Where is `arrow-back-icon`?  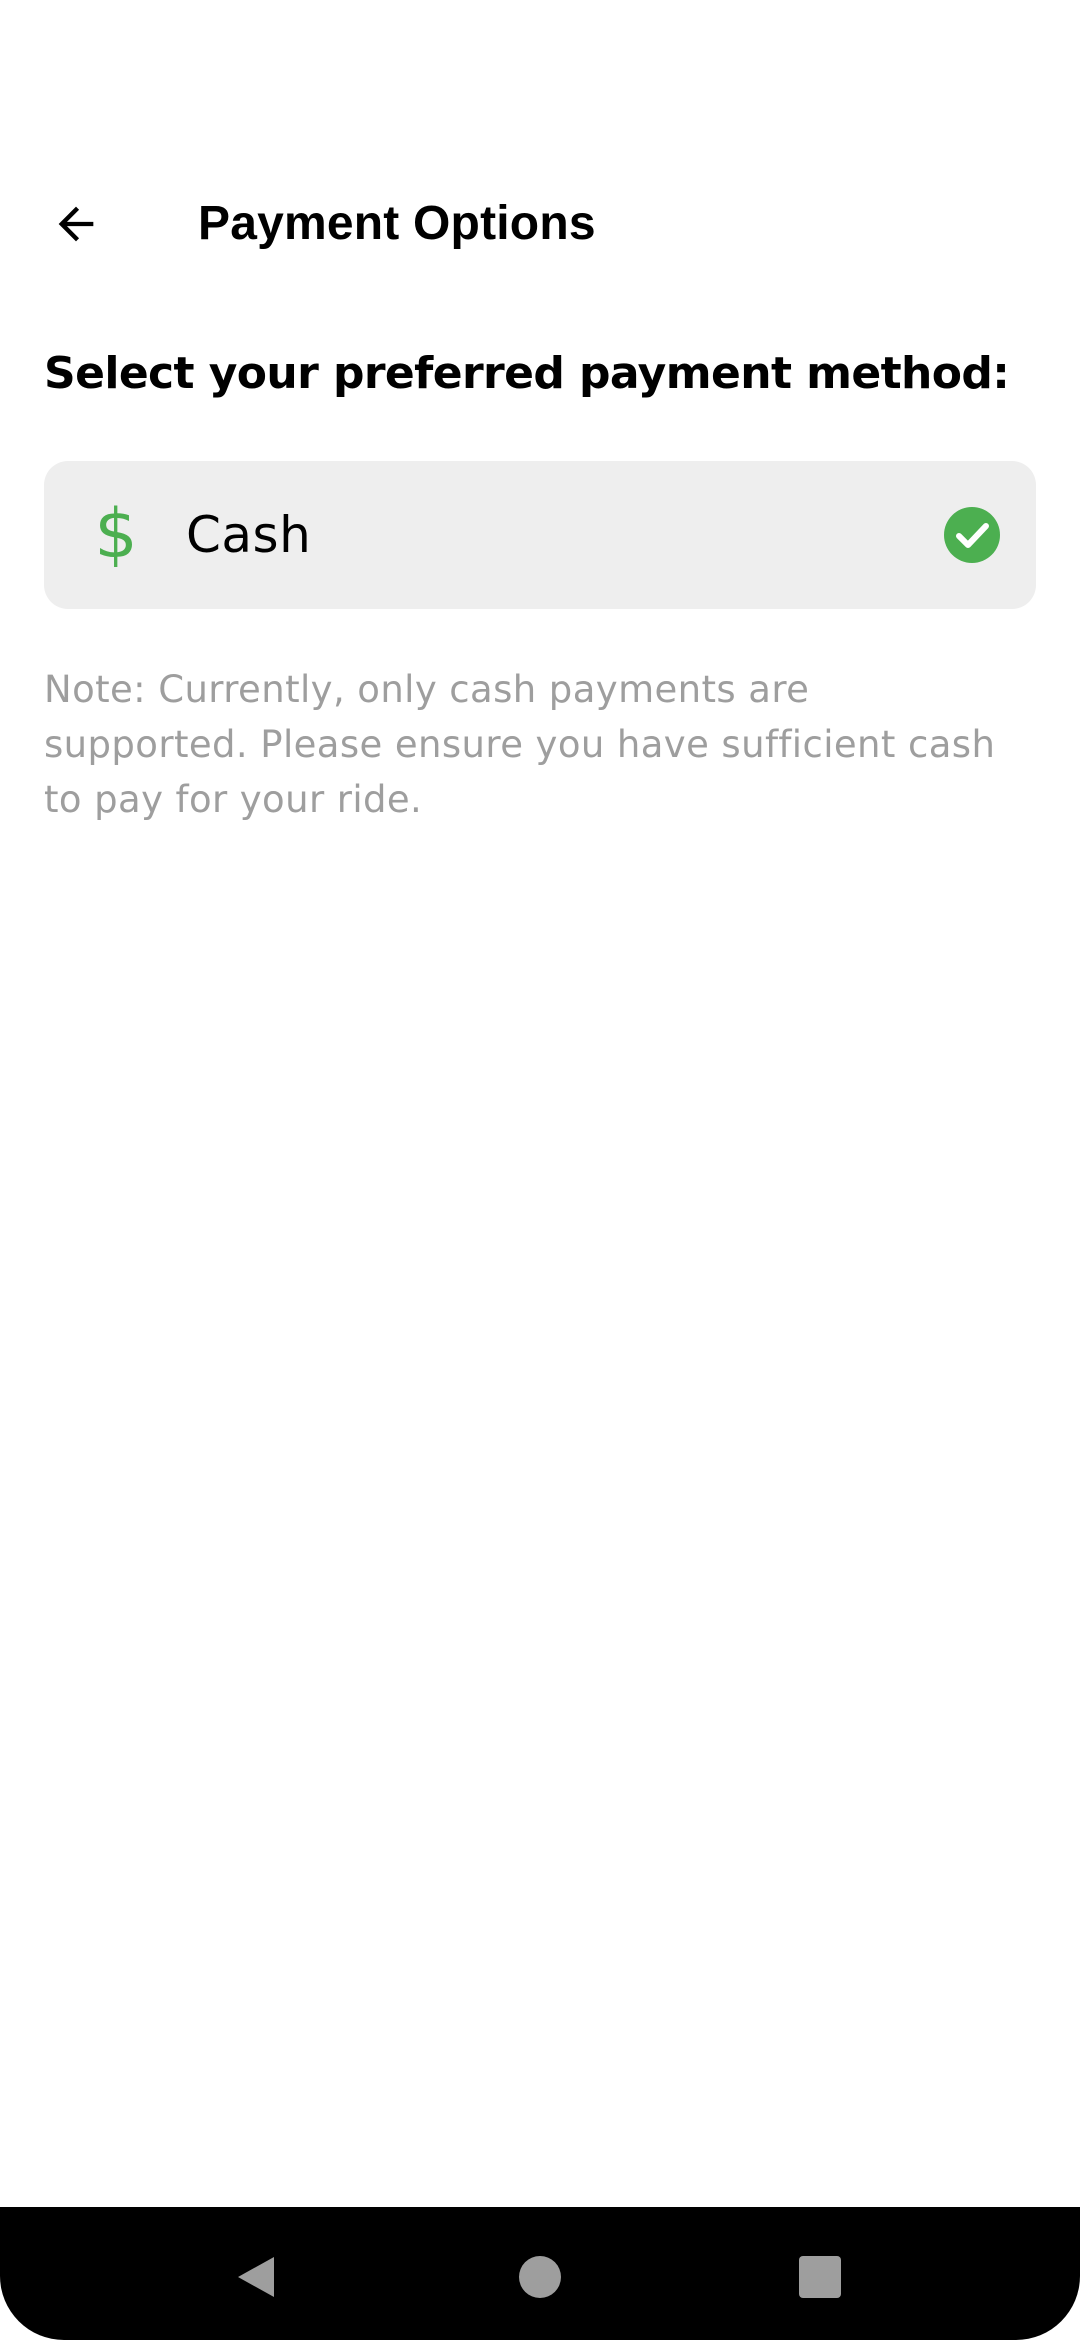
arrow-back-icon is located at coordinates (76, 224).